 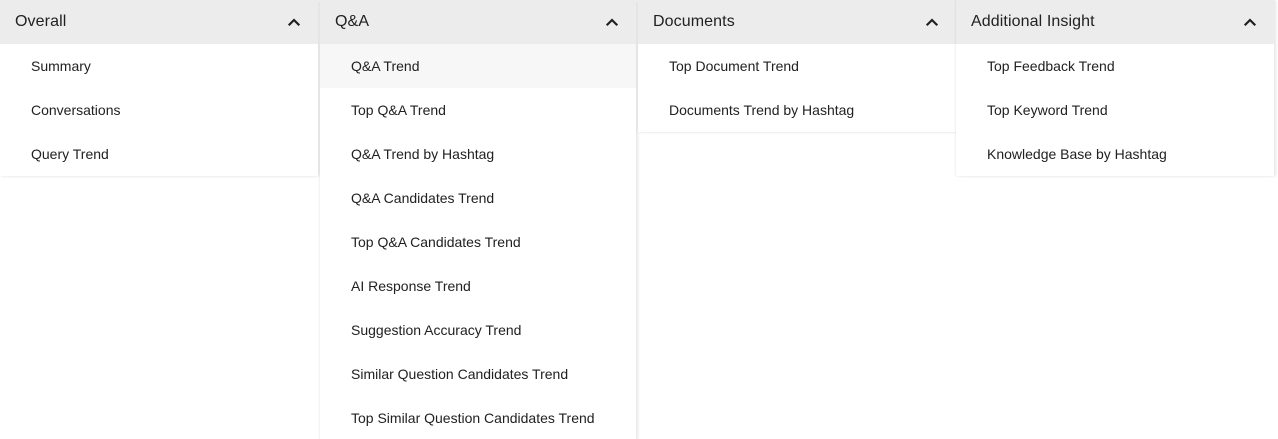 I want to click on menu-item-top-keyword-trend: Top Keyword Trend, so click(x=1115, y=110).